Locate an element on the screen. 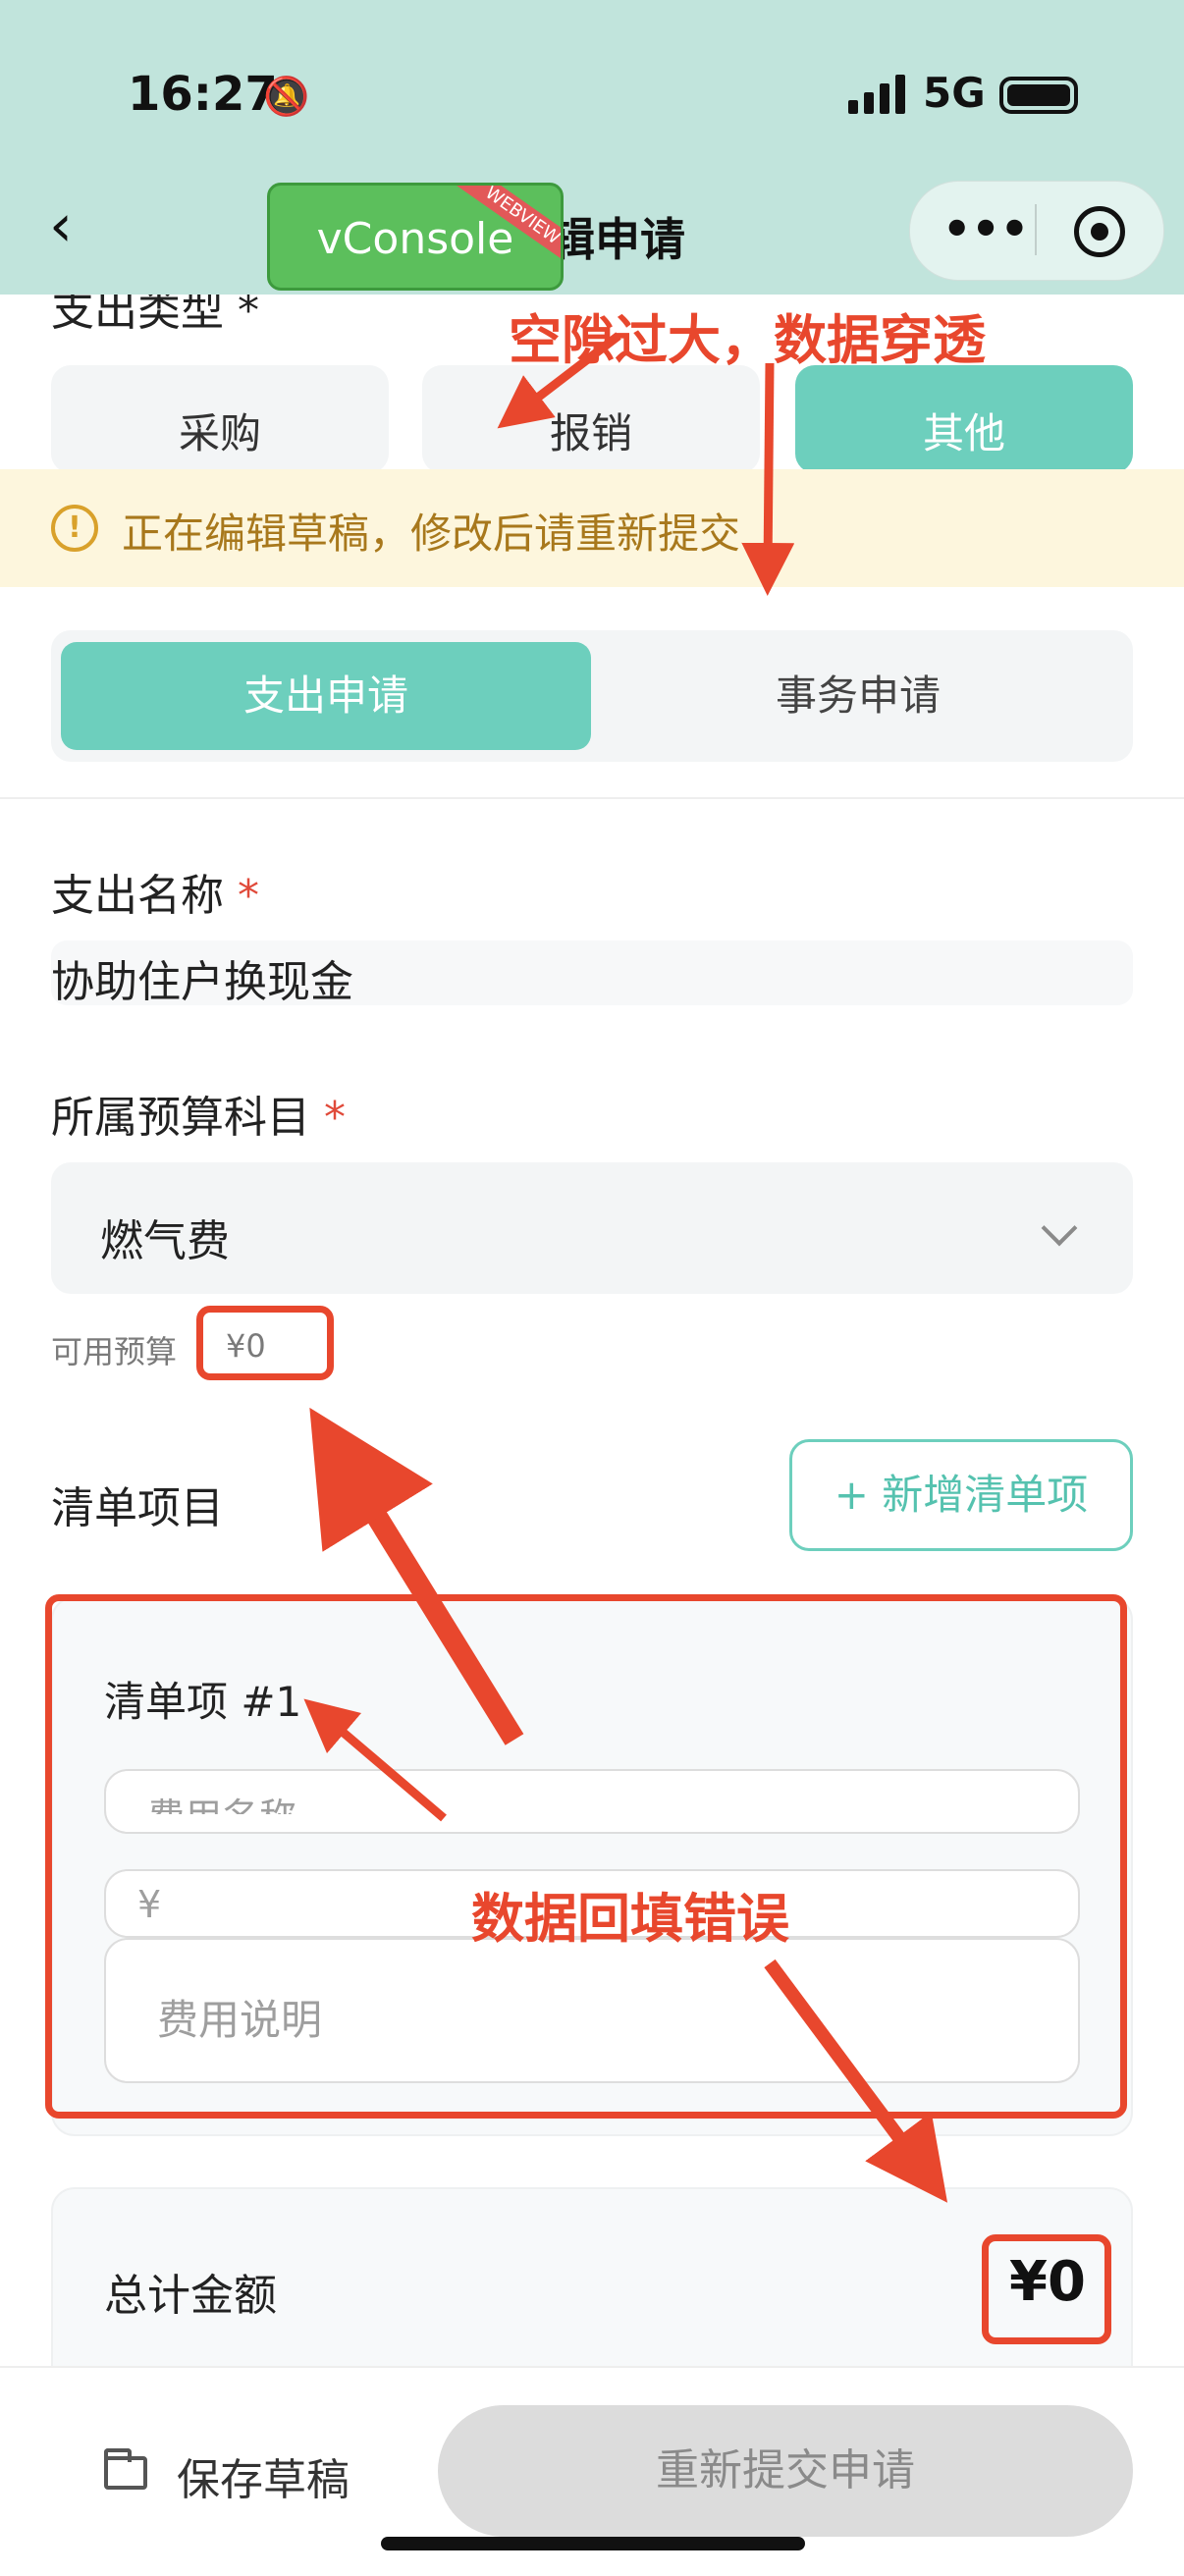  expense-type-option-reimburse: 报销 is located at coordinates (591, 419).